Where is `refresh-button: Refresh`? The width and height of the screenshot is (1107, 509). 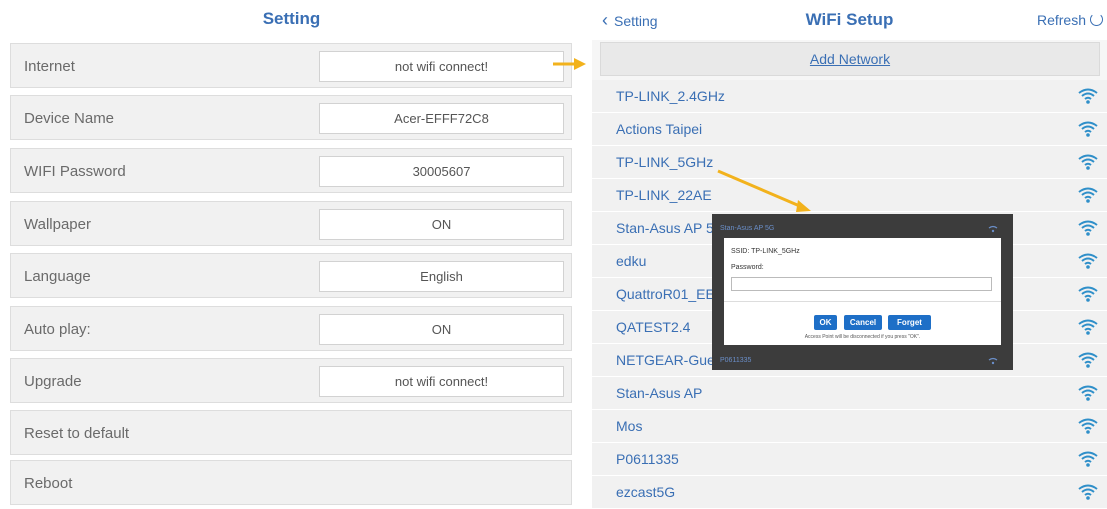 refresh-button: Refresh is located at coordinates (1070, 20).